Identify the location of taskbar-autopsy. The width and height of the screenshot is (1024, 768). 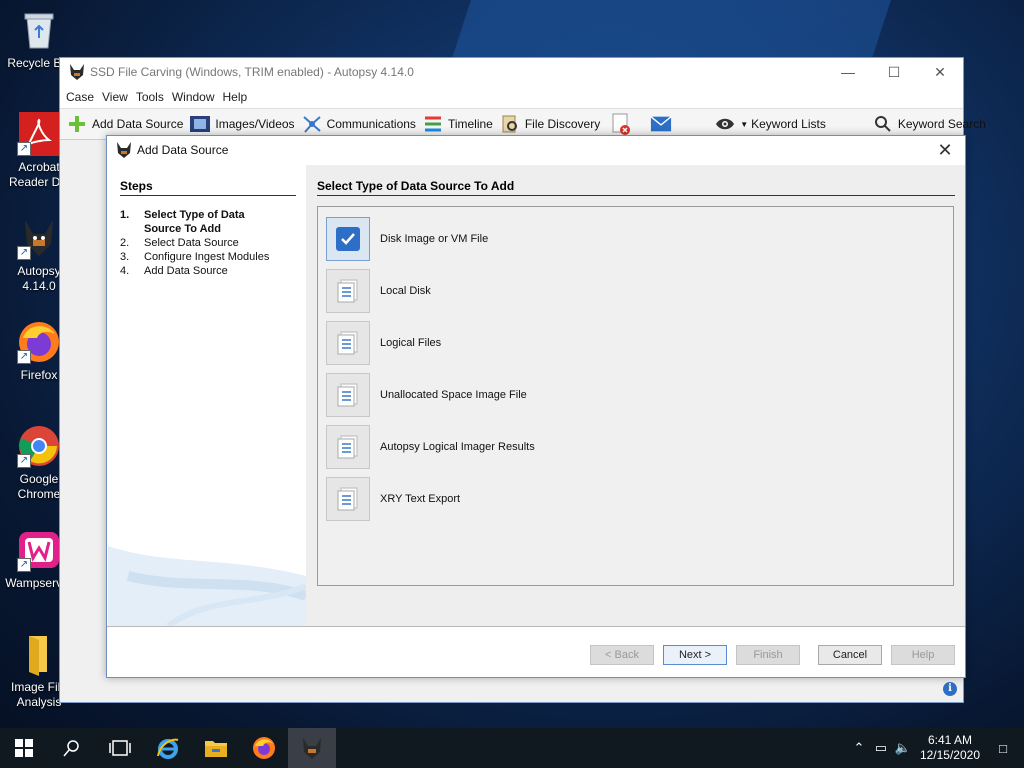
(312, 748).